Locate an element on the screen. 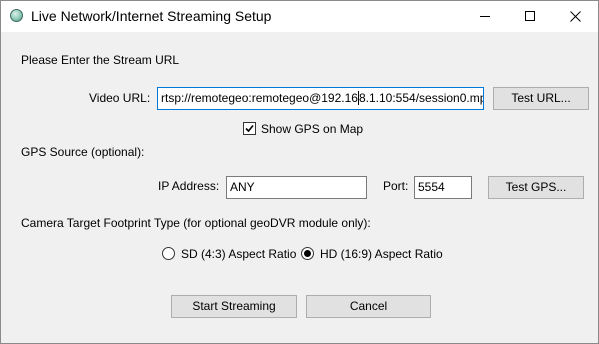 This screenshot has width=599, height=344. close-icon is located at coordinates (575, 16).